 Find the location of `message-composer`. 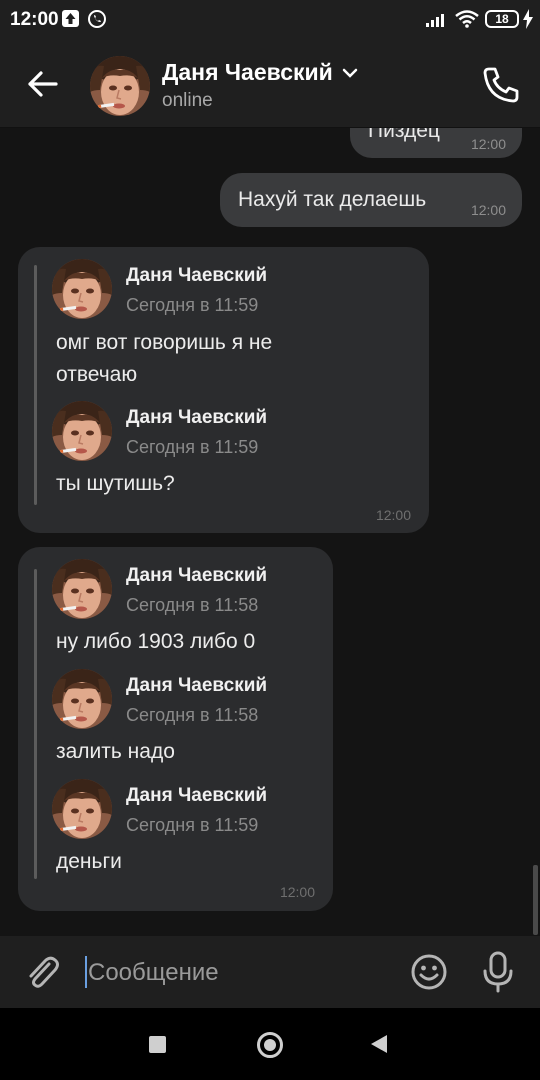

message-composer is located at coordinates (270, 972).